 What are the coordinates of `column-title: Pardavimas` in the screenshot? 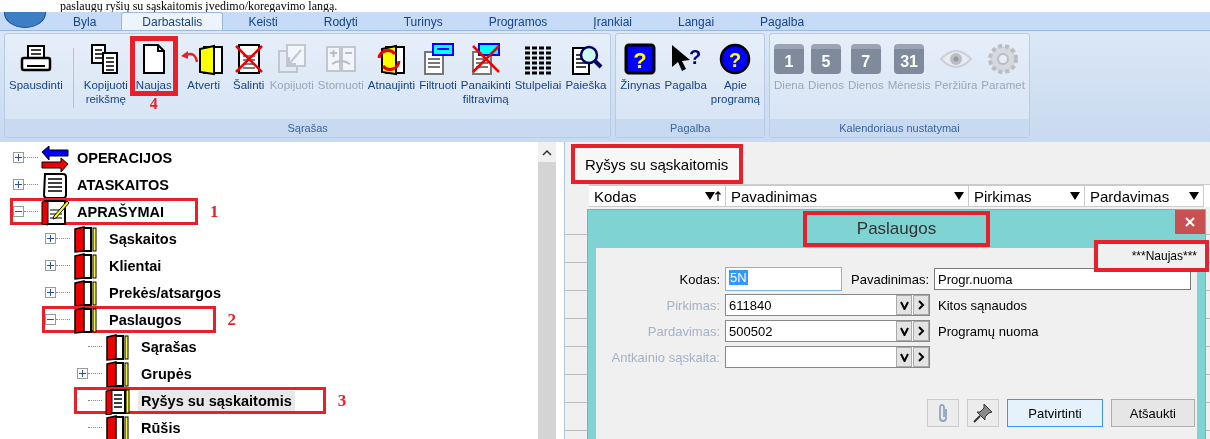 It's located at (1130, 196).